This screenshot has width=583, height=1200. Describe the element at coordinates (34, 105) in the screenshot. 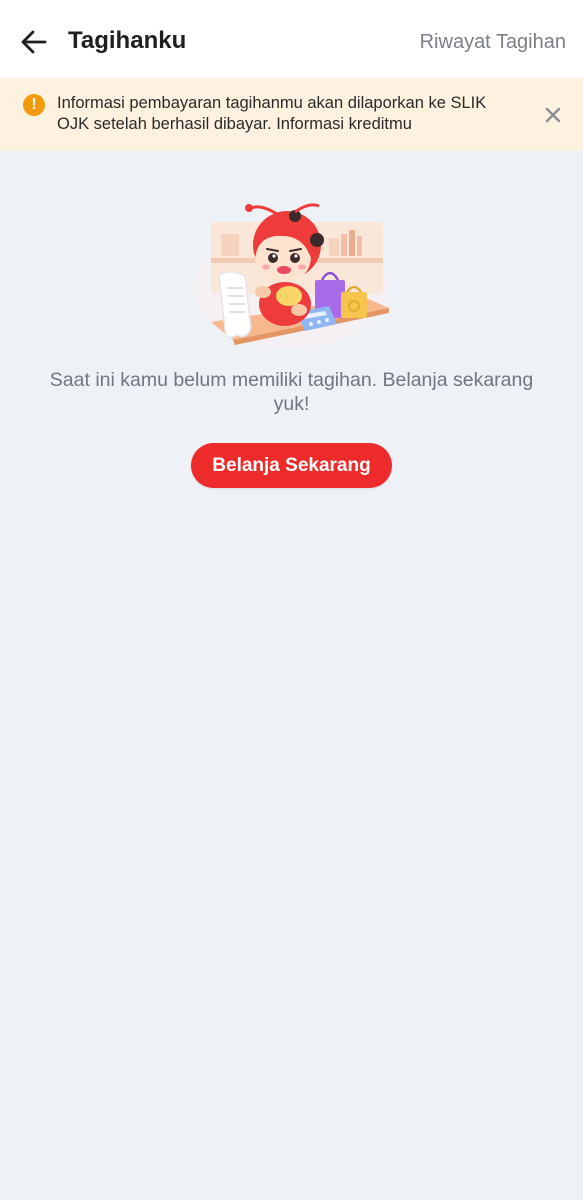

I see `exclamation-icon: !` at that location.